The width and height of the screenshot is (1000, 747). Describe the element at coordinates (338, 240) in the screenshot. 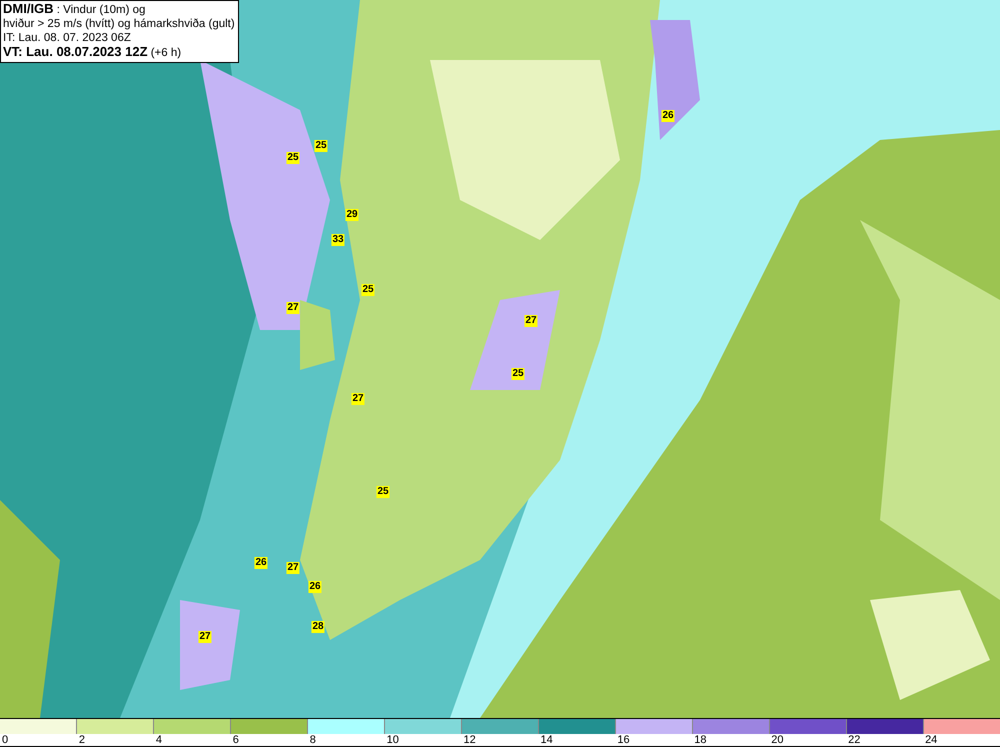

I see `gust-label: 33` at that location.